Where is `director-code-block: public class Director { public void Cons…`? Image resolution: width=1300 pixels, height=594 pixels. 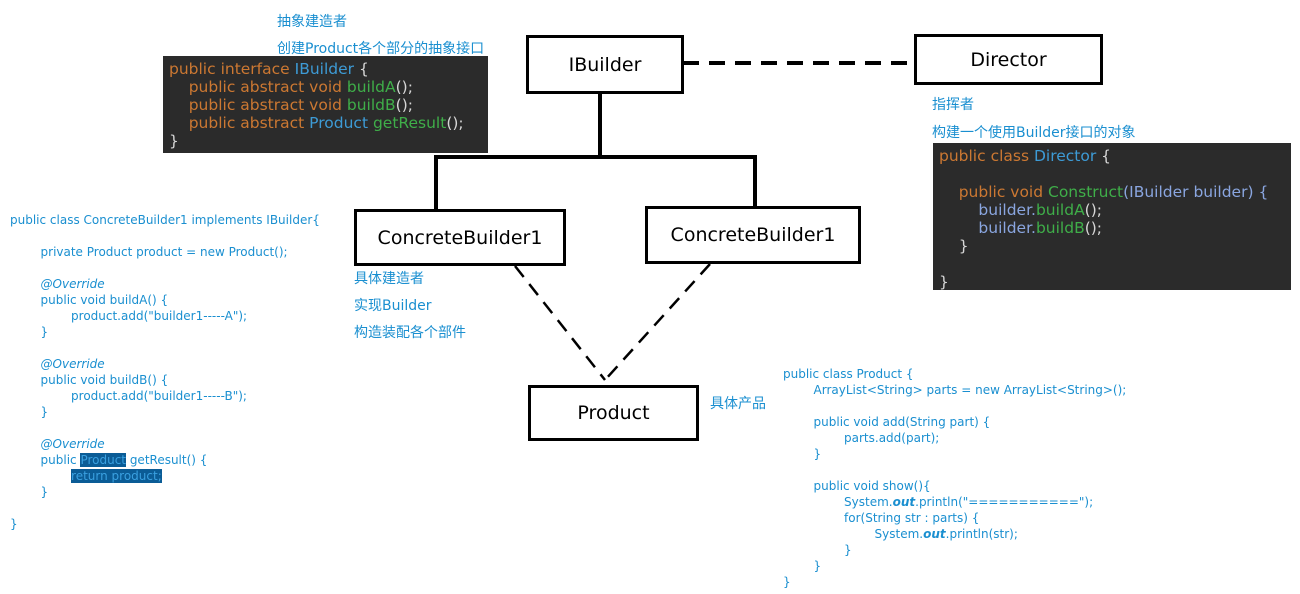
director-code-block: public class Director { public void Cons… is located at coordinates (1112, 217).